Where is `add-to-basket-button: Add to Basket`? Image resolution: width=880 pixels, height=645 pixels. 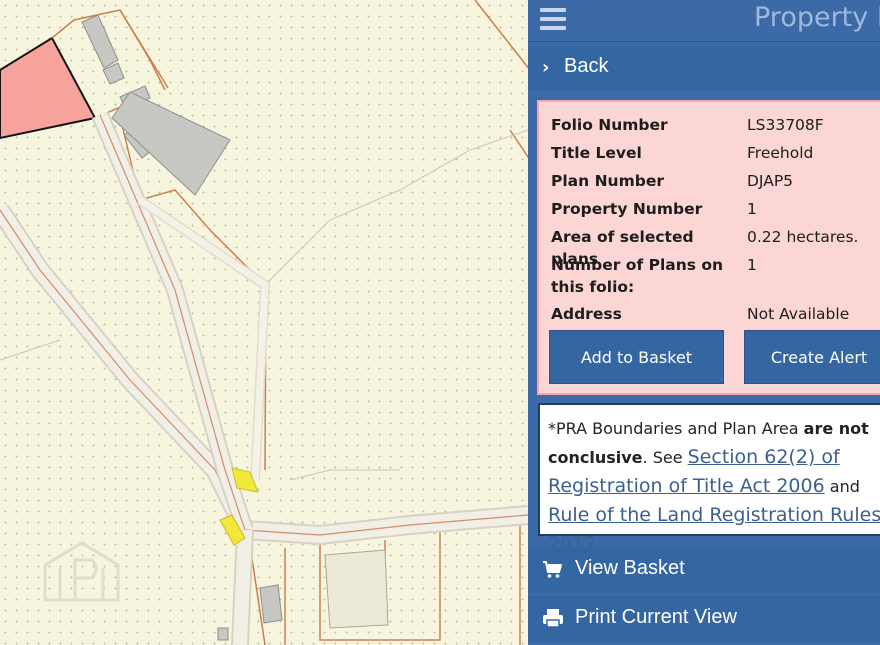
add-to-basket-button: Add to Basket is located at coordinates (636, 357).